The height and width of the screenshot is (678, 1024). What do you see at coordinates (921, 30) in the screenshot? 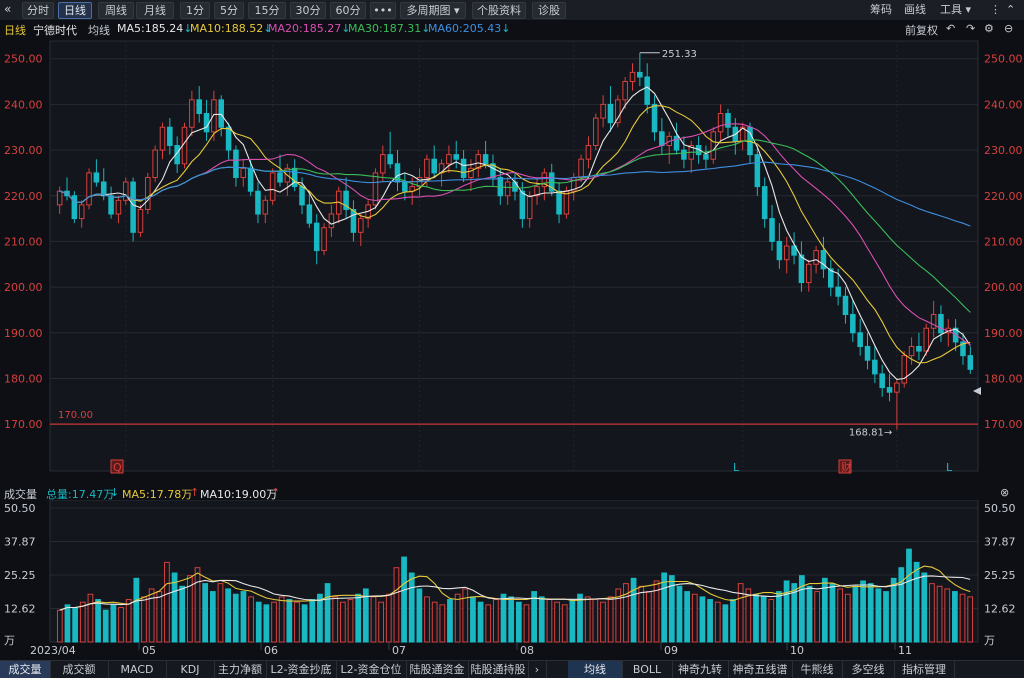
I see `adjust-mode: 前复权` at bounding box center [921, 30].